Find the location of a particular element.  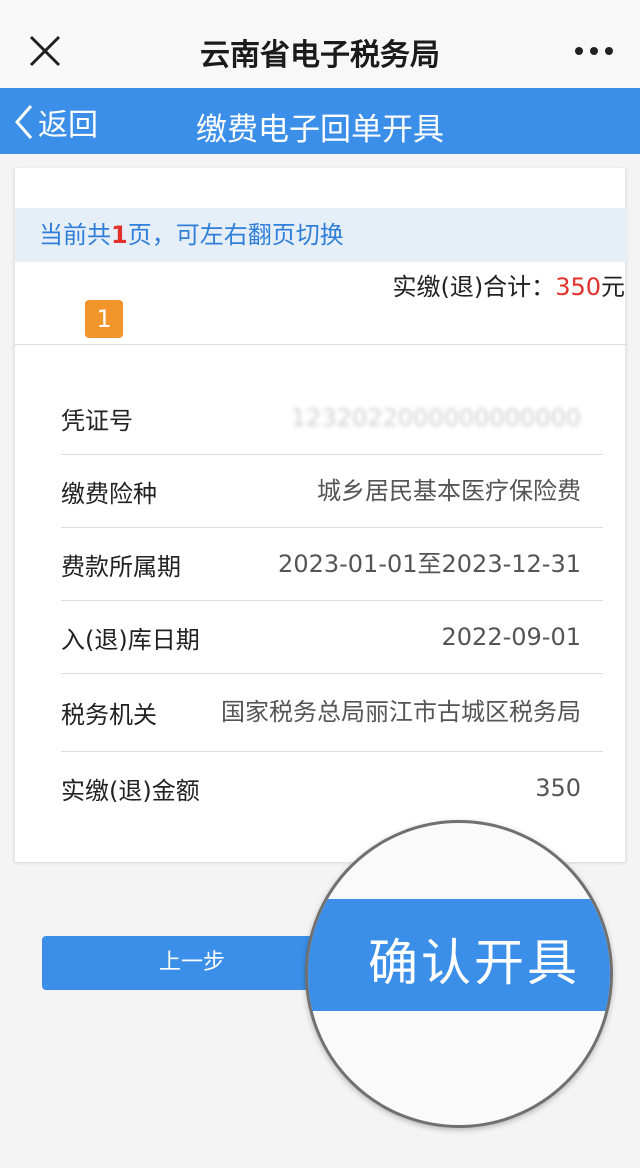

detail-value: 2022-09-01 is located at coordinates (511, 636).